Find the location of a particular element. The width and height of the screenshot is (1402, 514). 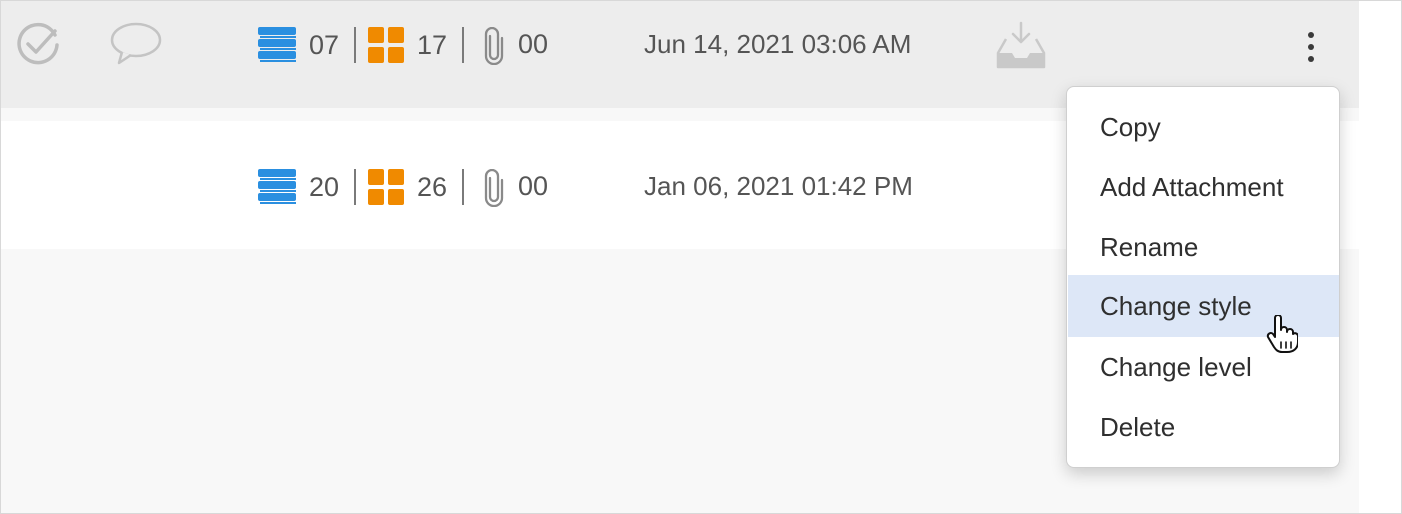

inbox-download-icon is located at coordinates (1021, 45).